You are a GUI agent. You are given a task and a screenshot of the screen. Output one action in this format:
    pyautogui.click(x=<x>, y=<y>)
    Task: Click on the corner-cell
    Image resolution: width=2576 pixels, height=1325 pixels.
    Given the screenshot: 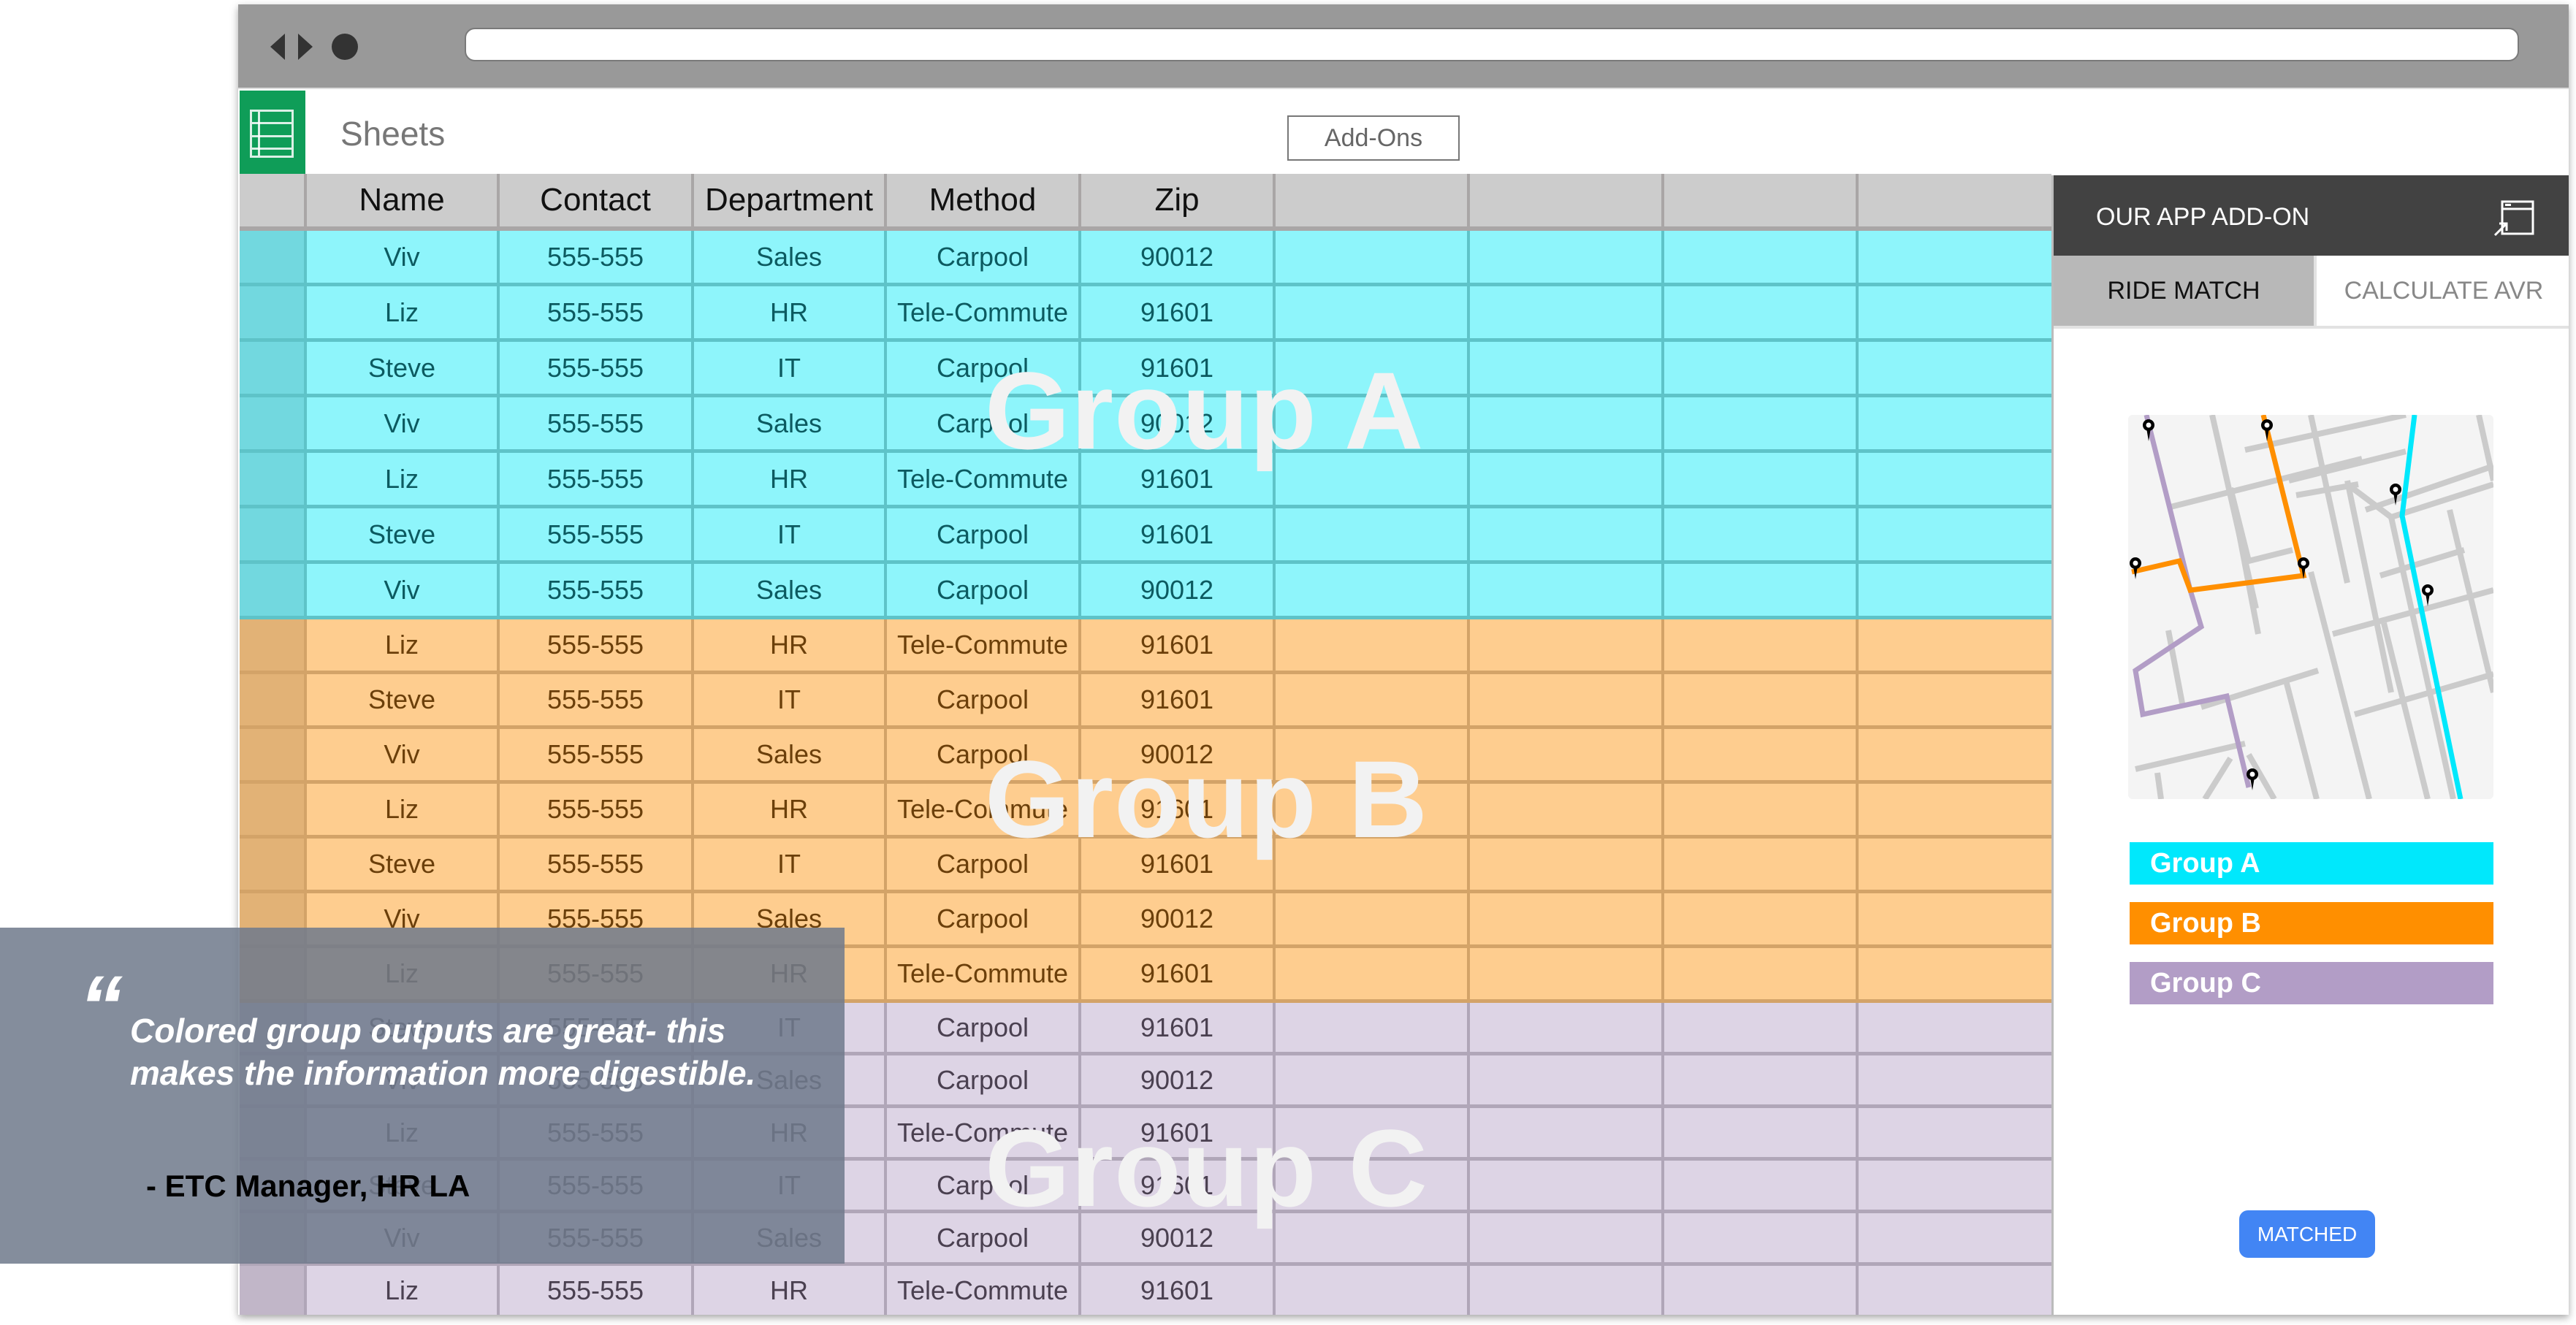 What is the action you would take?
    pyautogui.click(x=273, y=200)
    